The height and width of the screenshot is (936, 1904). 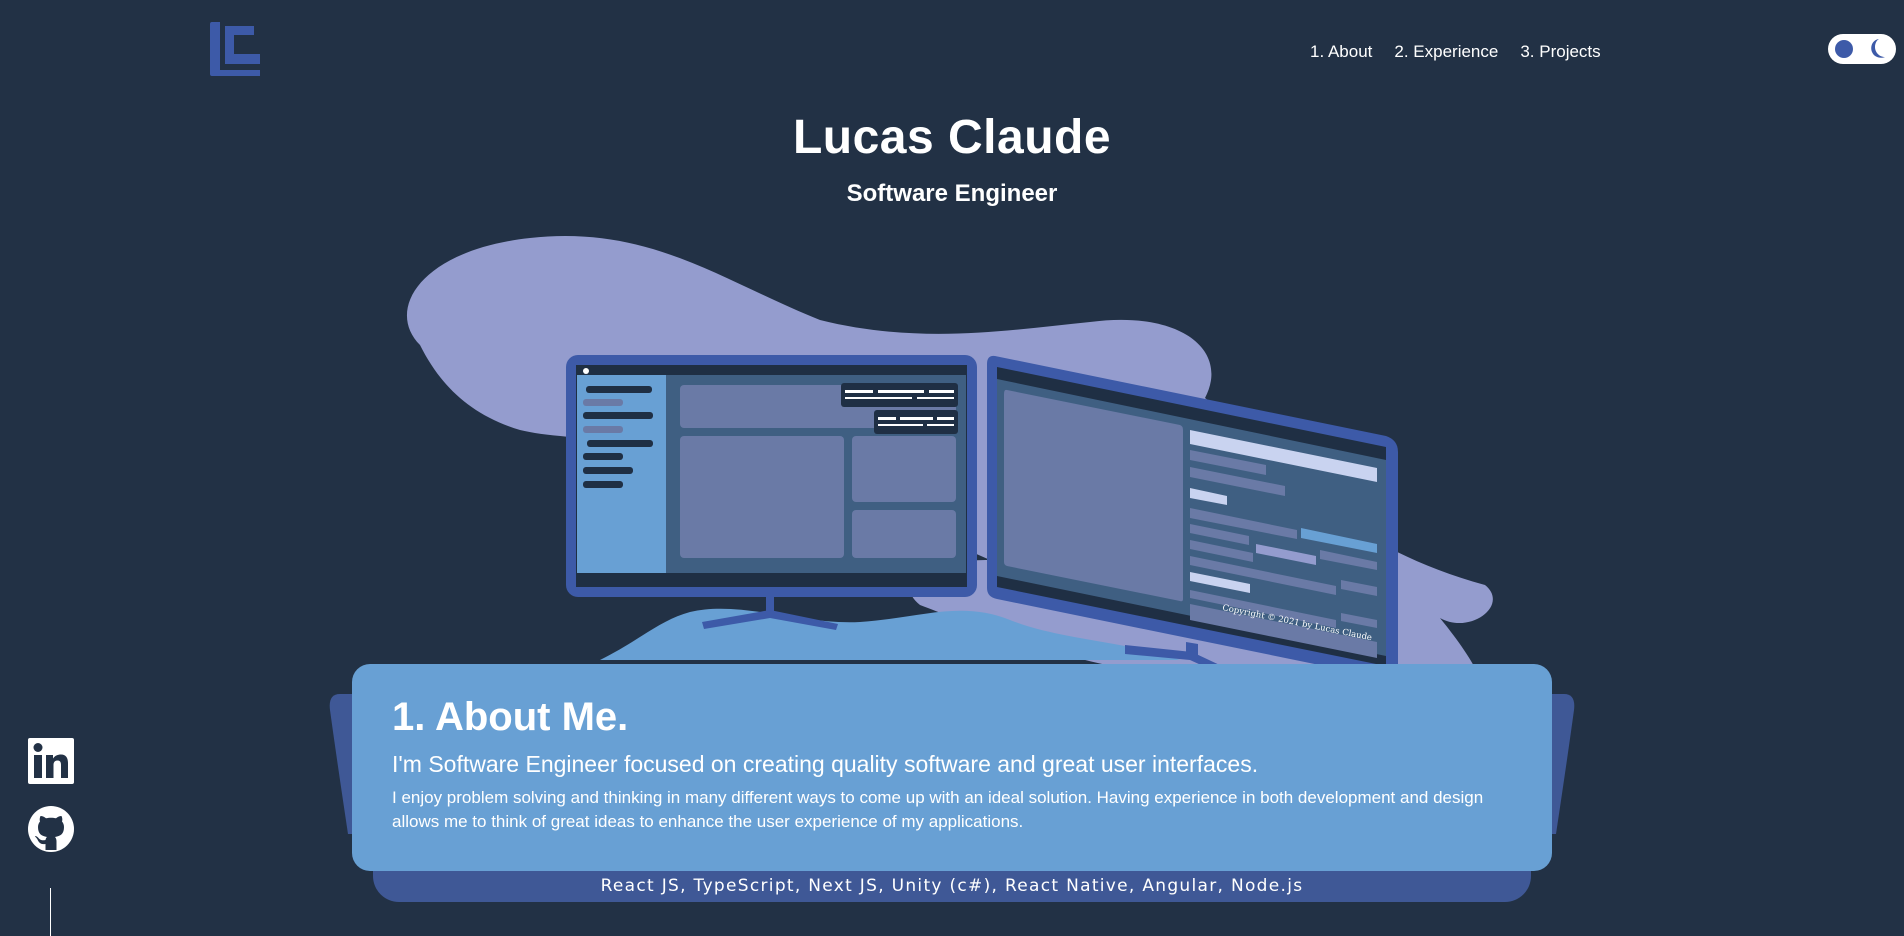 What do you see at coordinates (236, 49) in the screenshot?
I see `logo-icon` at bounding box center [236, 49].